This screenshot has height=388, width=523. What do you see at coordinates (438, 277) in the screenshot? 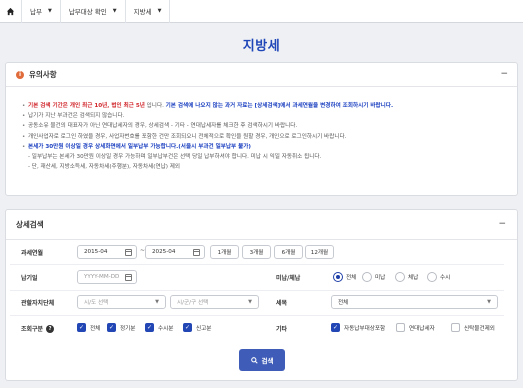
I see `radio-occasional: 수시` at bounding box center [438, 277].